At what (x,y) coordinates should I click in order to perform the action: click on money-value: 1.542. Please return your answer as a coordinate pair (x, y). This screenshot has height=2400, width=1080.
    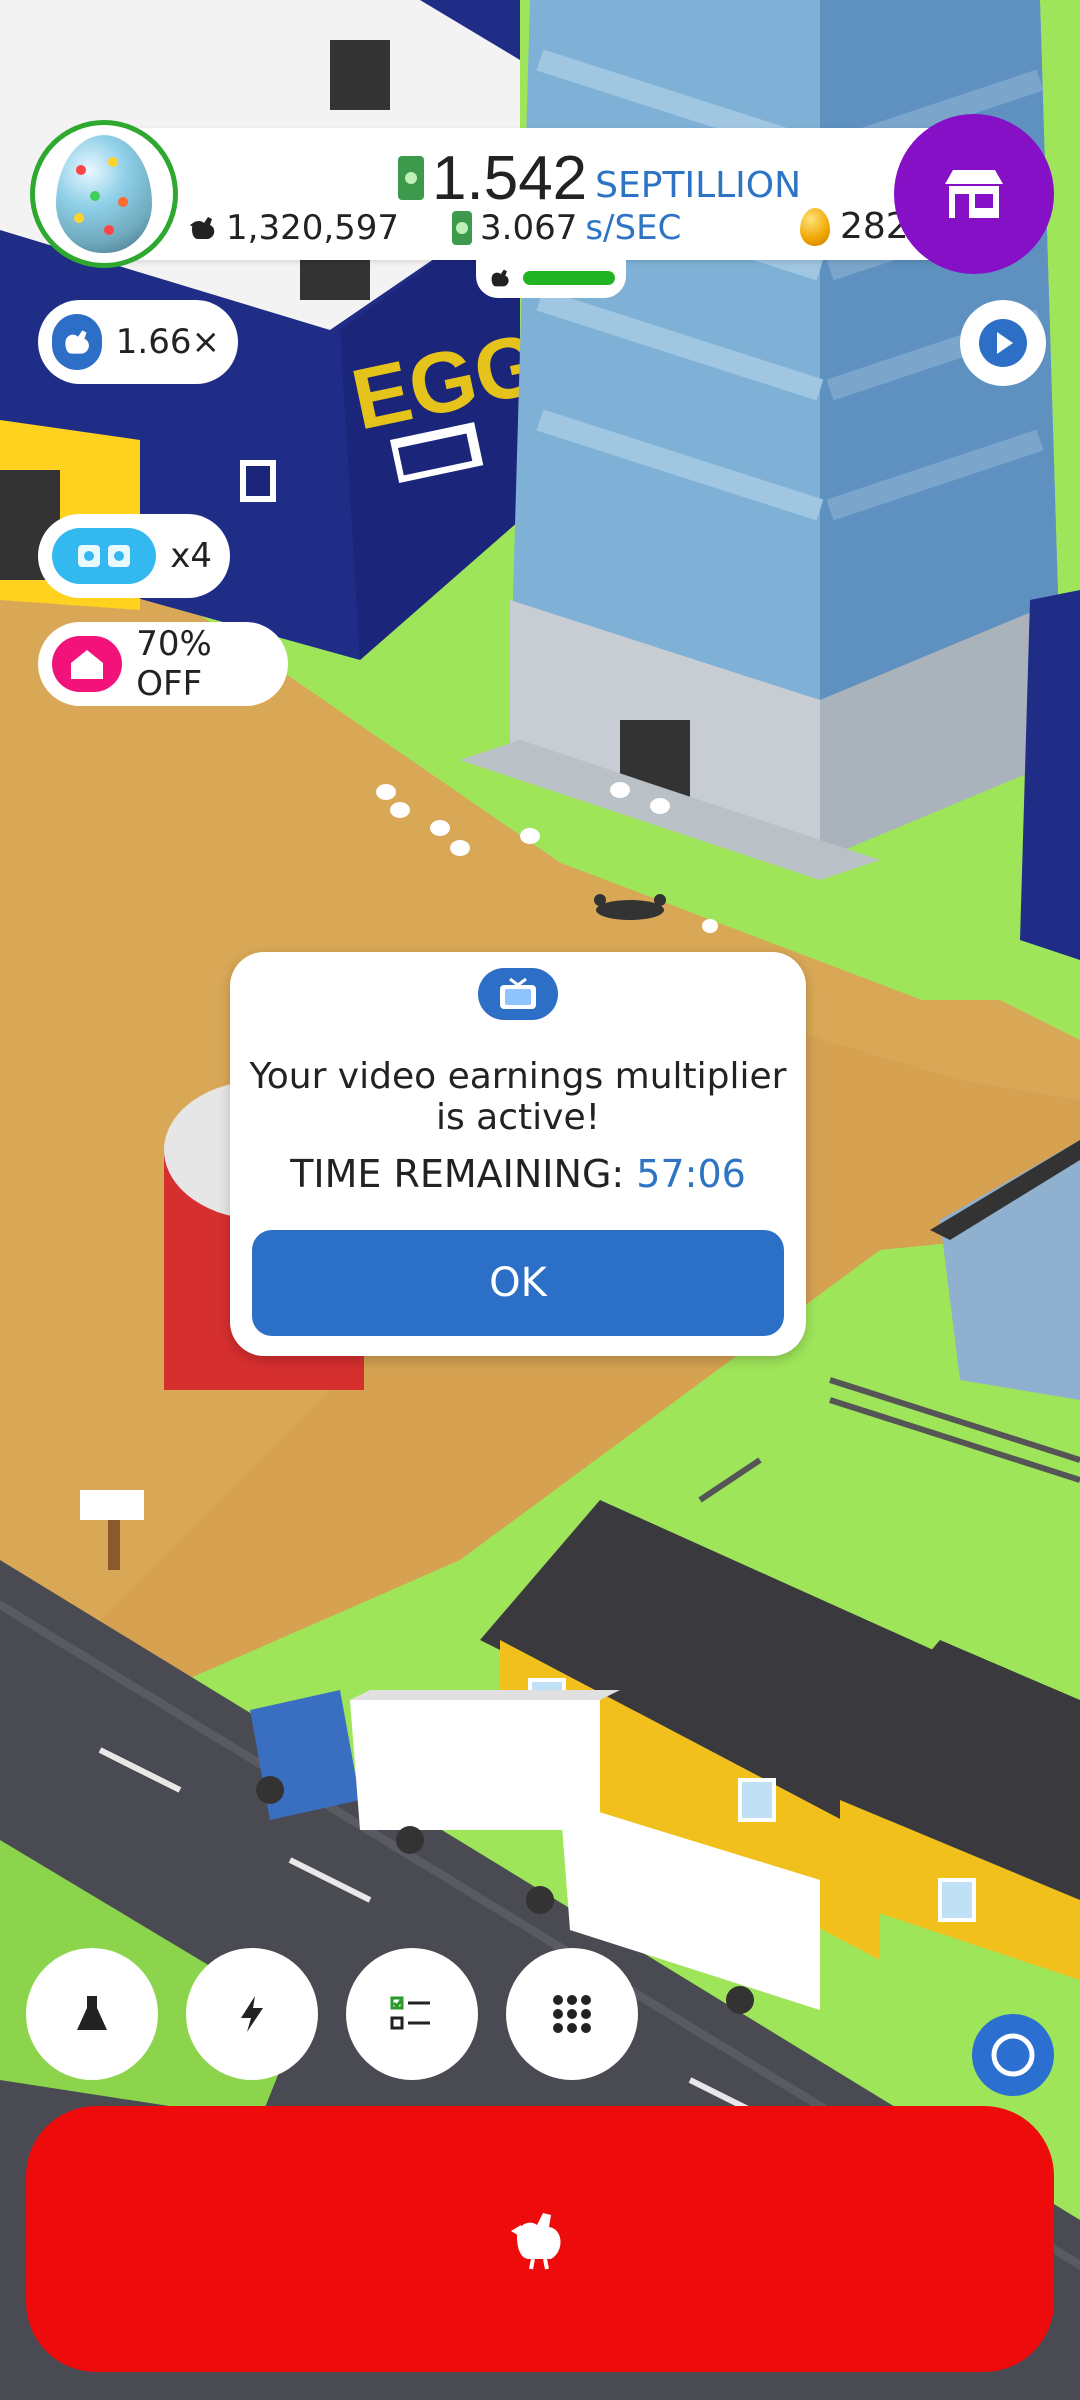
    Looking at the image, I should click on (510, 178).